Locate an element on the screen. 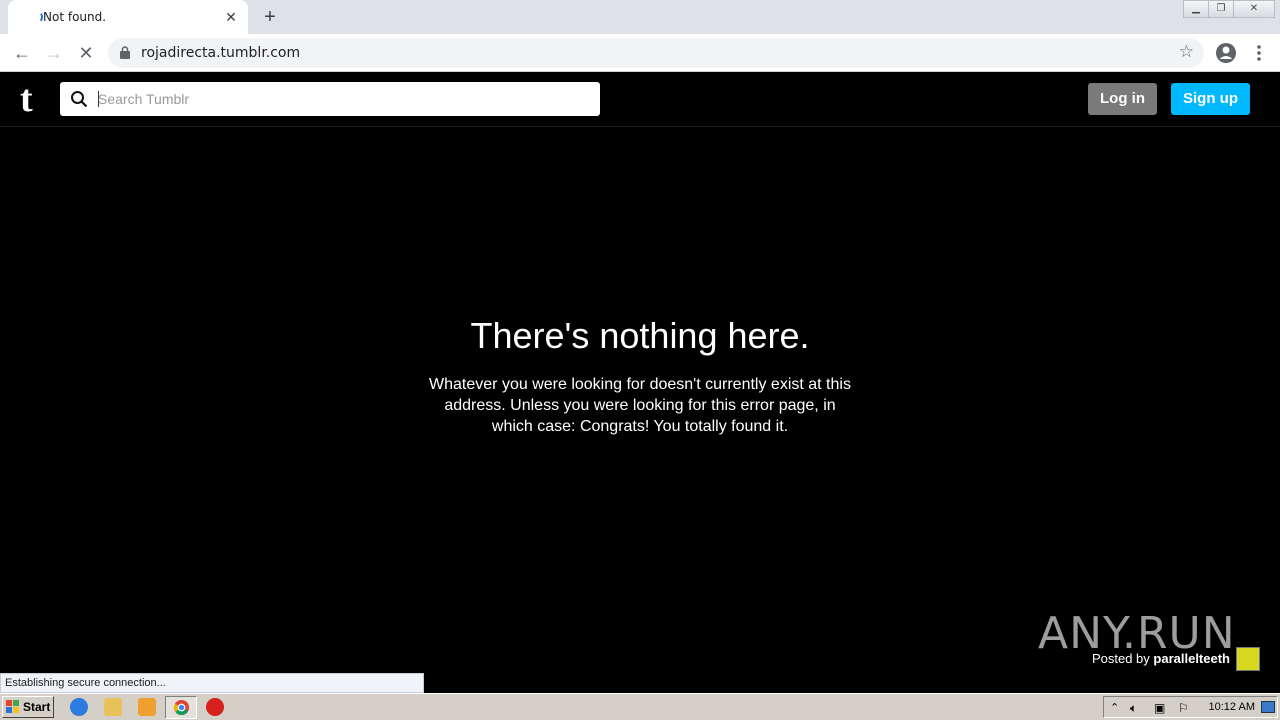 This screenshot has height=720, width=1280. file-explorer-icon is located at coordinates (113, 707).